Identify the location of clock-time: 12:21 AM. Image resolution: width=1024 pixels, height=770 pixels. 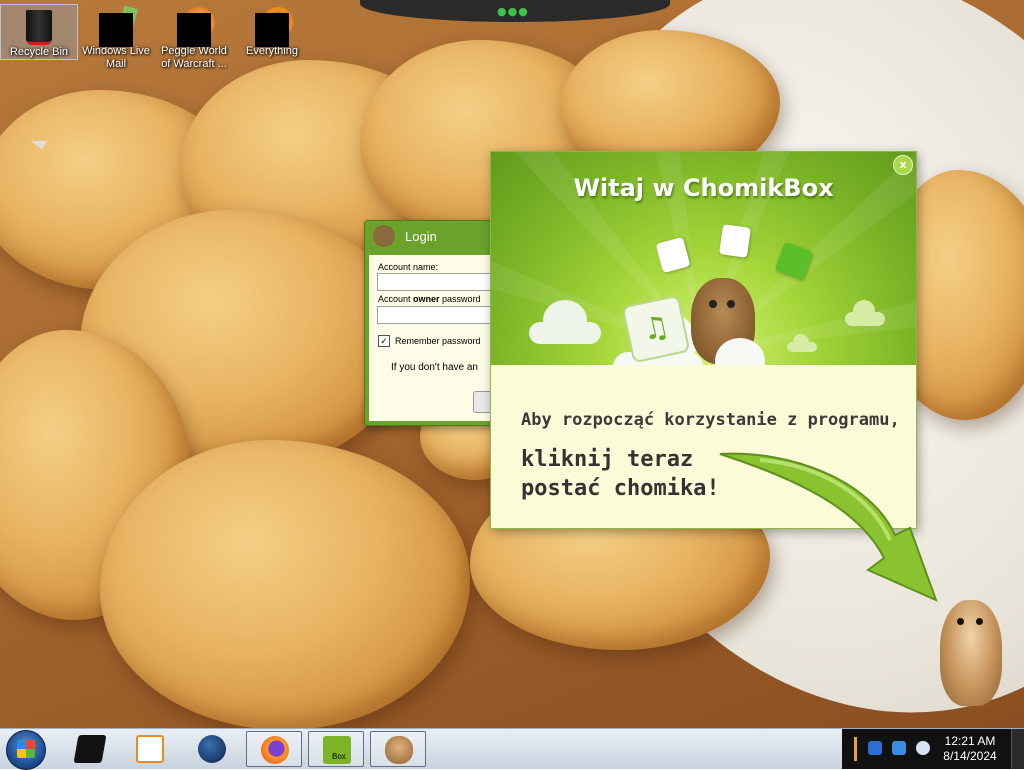
(970, 741).